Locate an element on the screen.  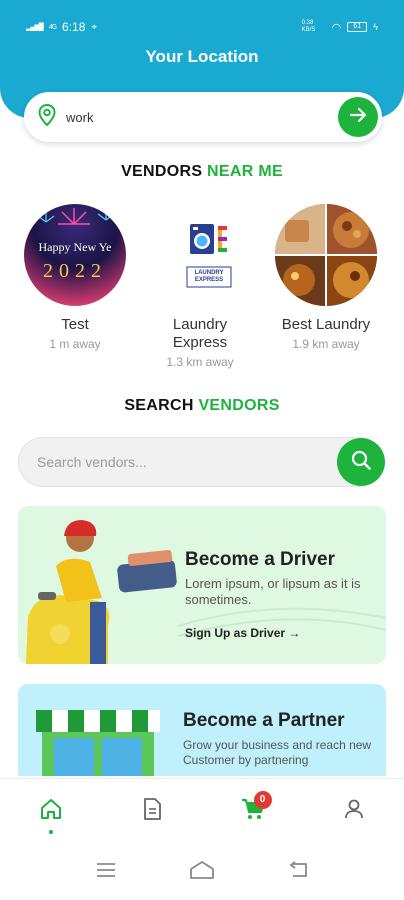
nav-home is located at coordinates (51, 812).